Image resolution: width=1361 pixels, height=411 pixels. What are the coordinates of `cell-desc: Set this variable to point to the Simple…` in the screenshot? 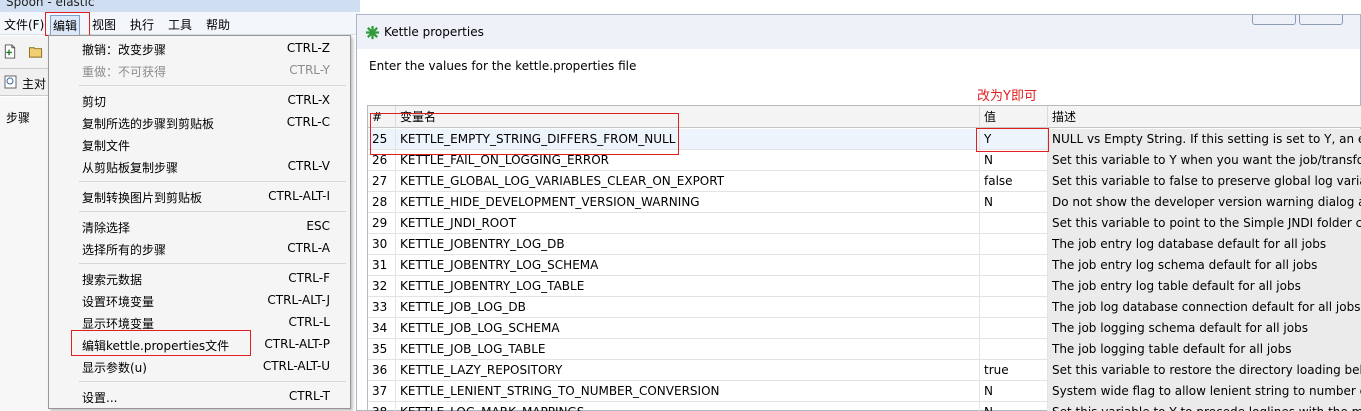 It's located at (1204, 223).